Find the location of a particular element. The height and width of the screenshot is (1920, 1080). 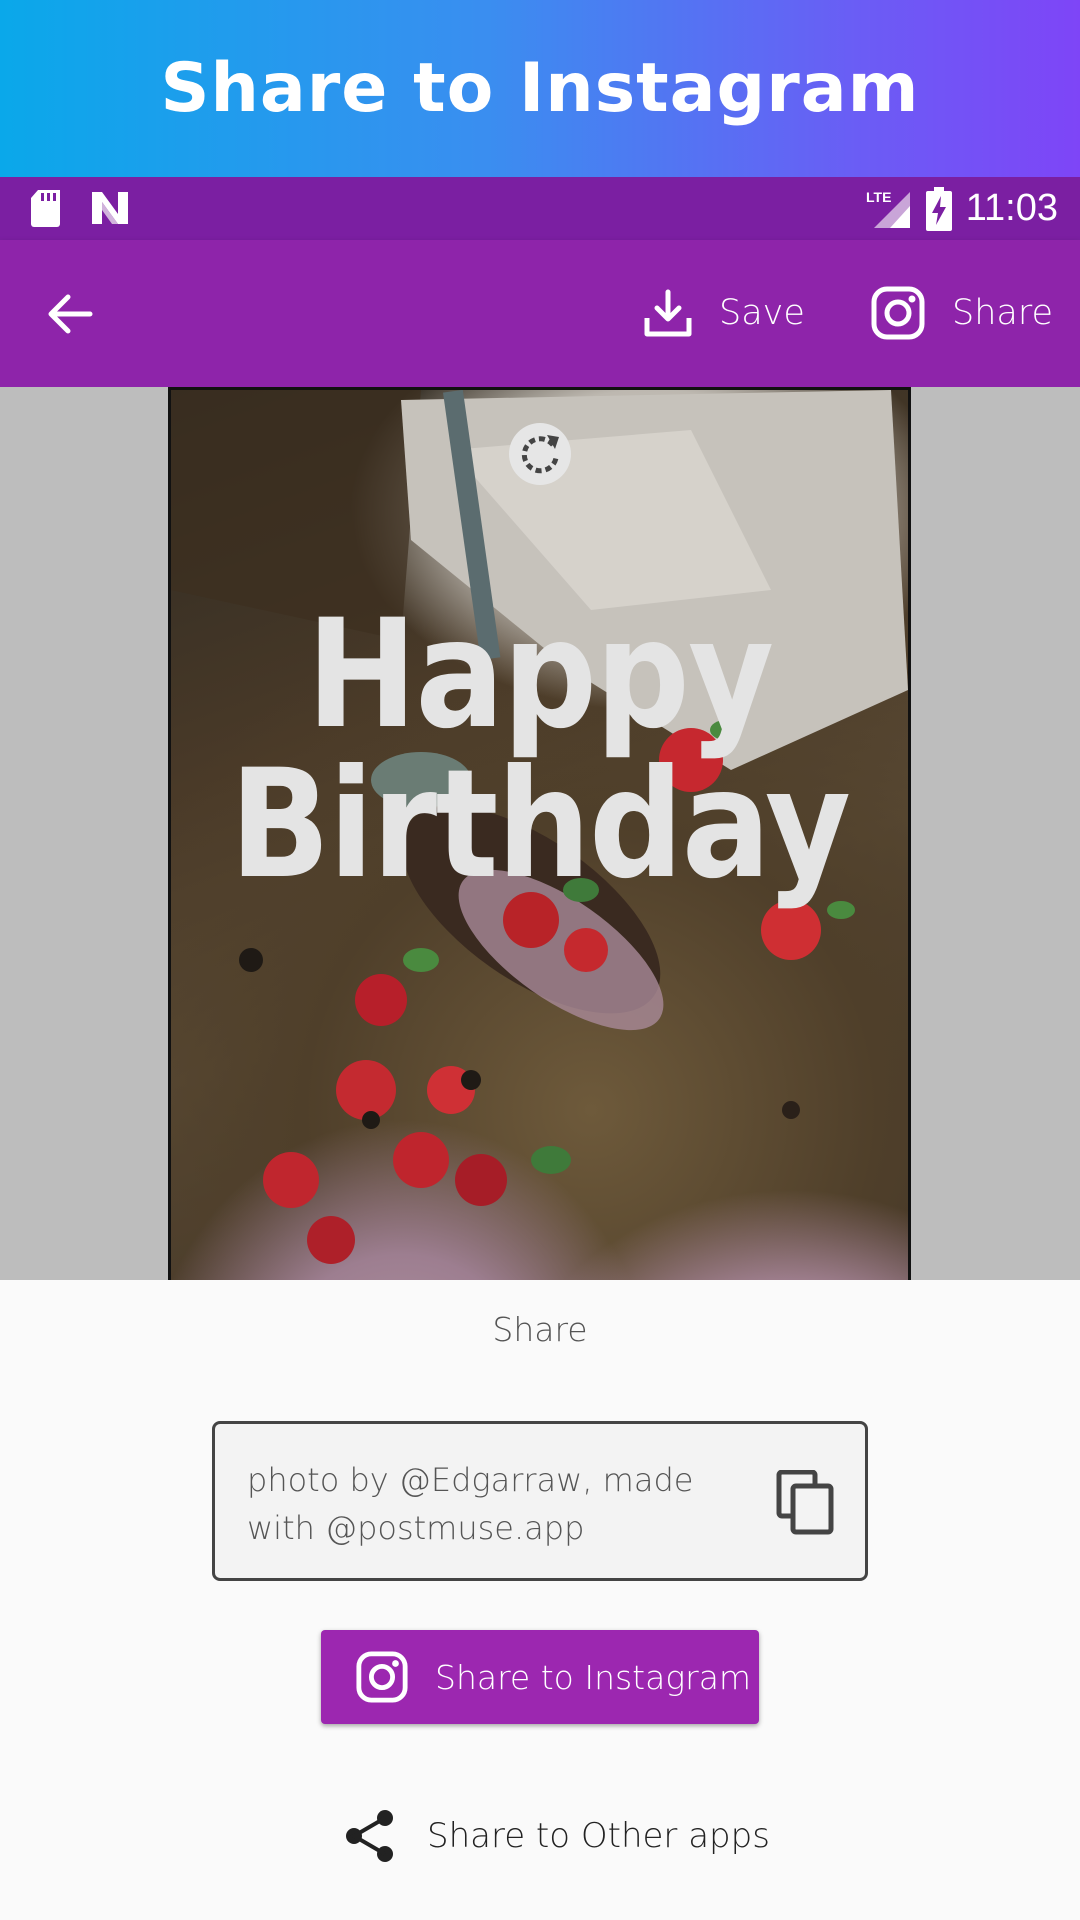

app-toolbar: Save Share is located at coordinates (540, 313).